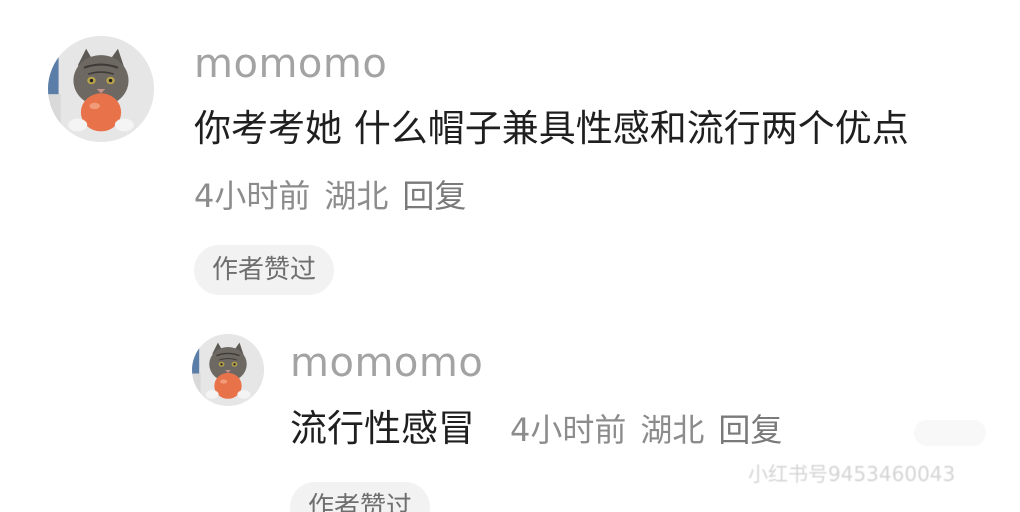 The image size is (1020, 512). I want to click on reply-time: 4小时前, so click(568, 430).